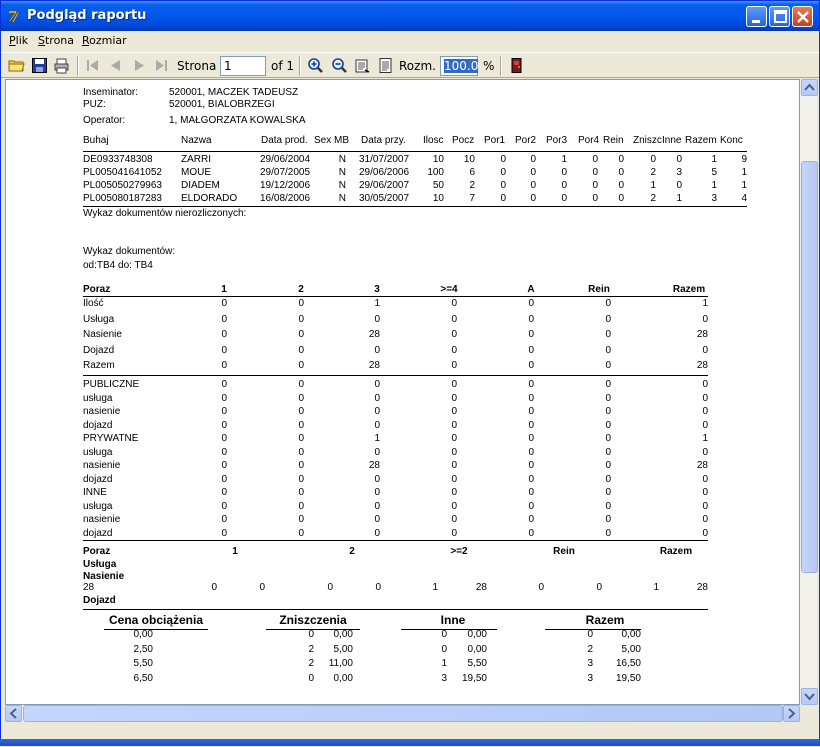 This screenshot has height=747, width=820. What do you see at coordinates (702, 334) in the screenshot?
I see `services-value: 28` at bounding box center [702, 334].